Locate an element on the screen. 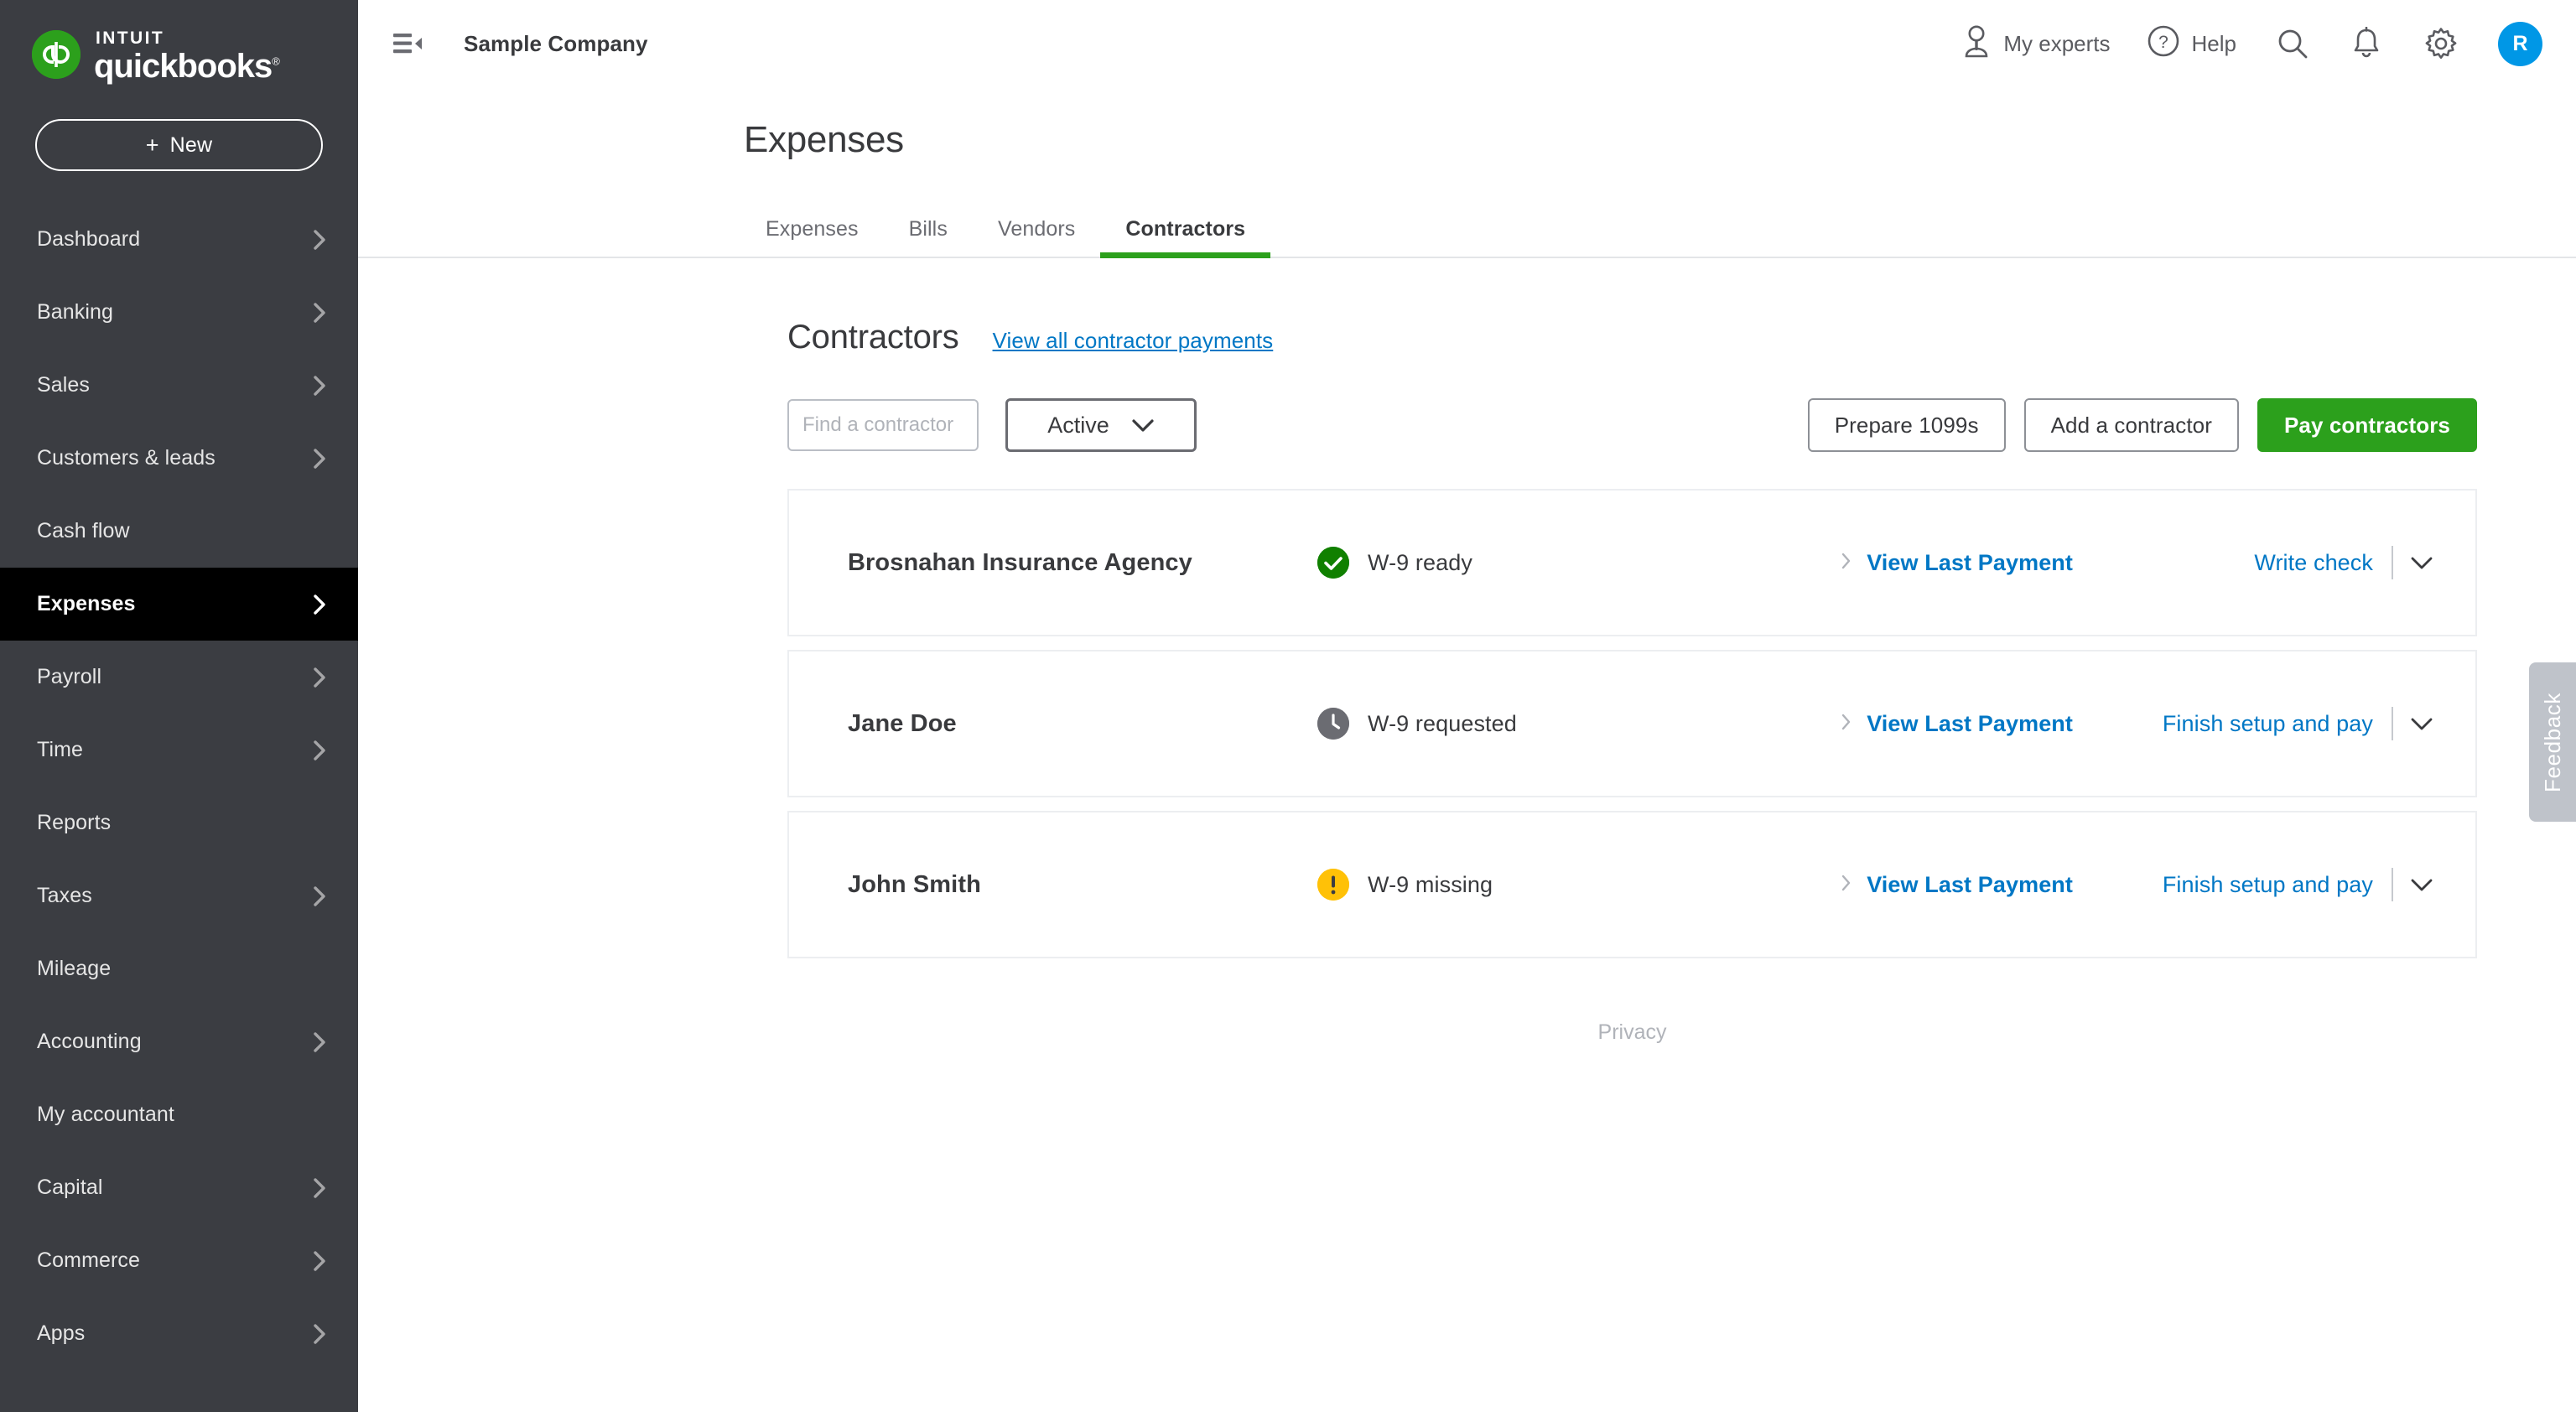 Image resolution: width=2576 pixels, height=1412 pixels. sidebar-item-capital: Capital is located at coordinates (179, 1188).